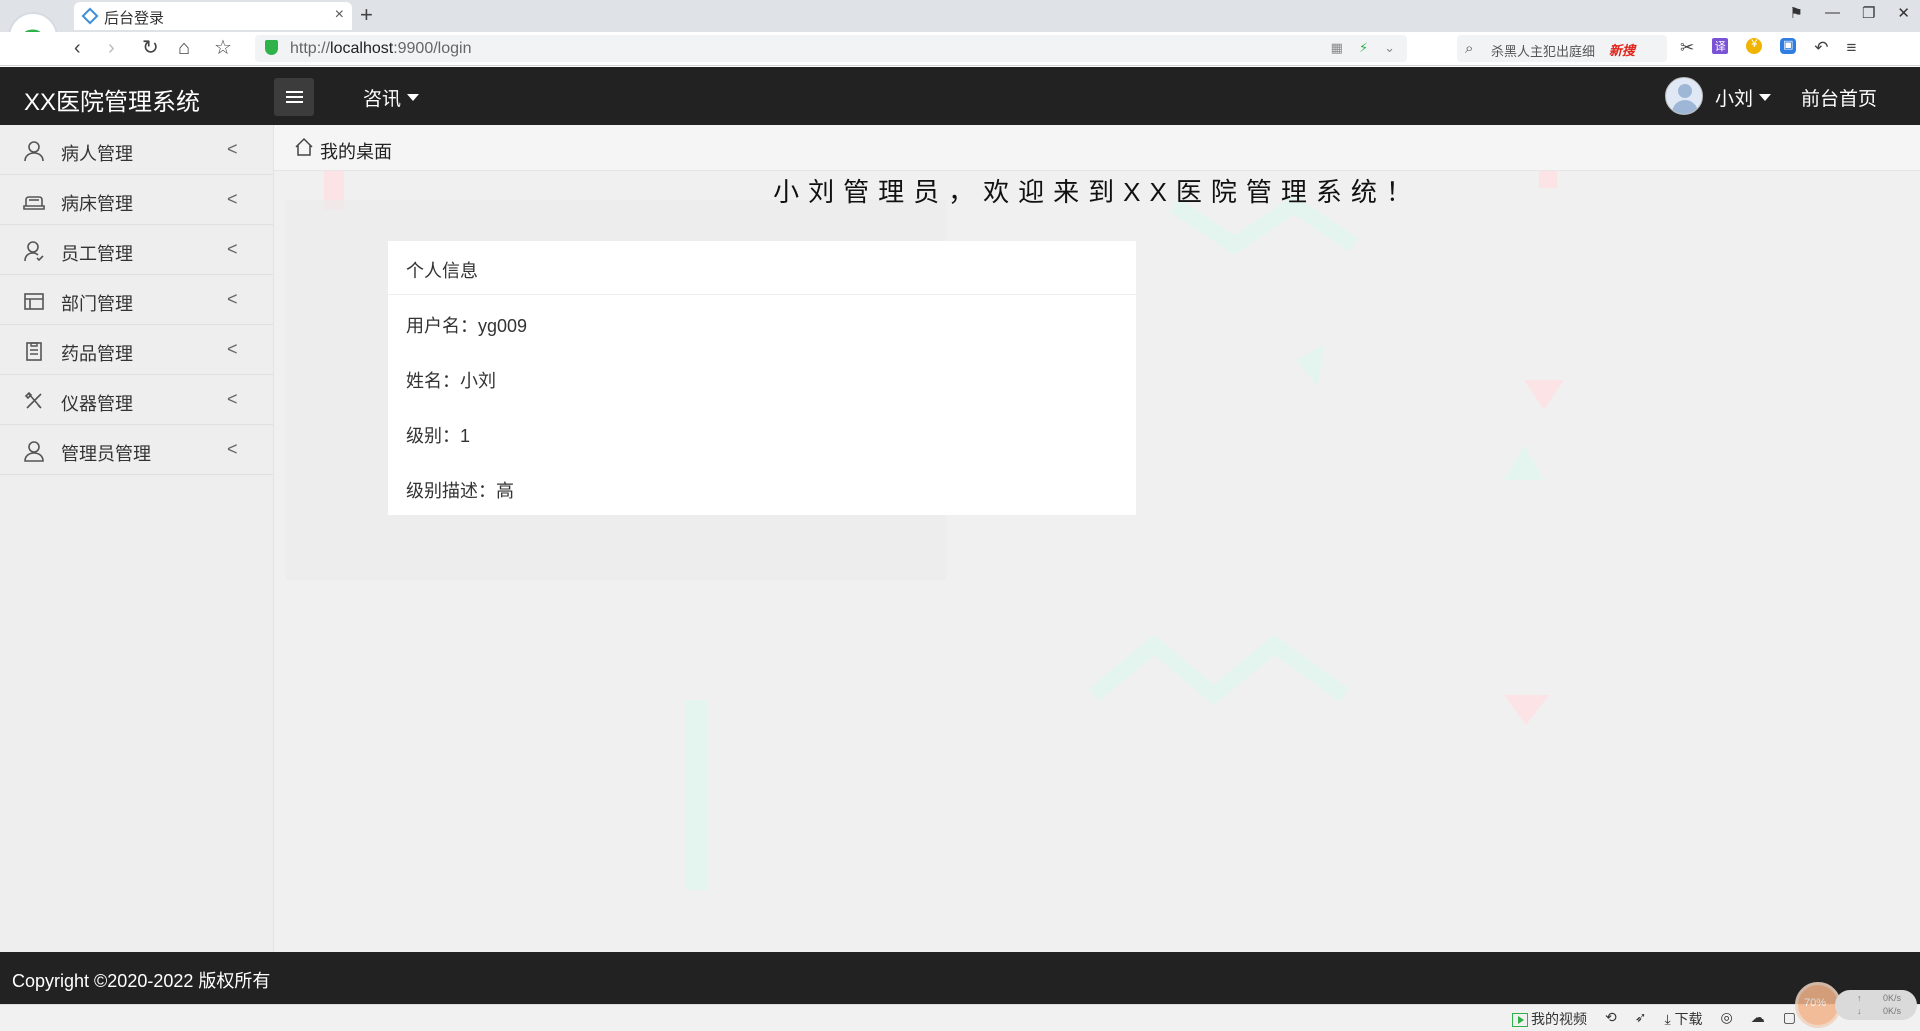 The width and height of the screenshot is (1920, 1031). What do you see at coordinates (136, 400) in the screenshot?
I see `sidebar-item-instruments: 仪器管理 <` at bounding box center [136, 400].